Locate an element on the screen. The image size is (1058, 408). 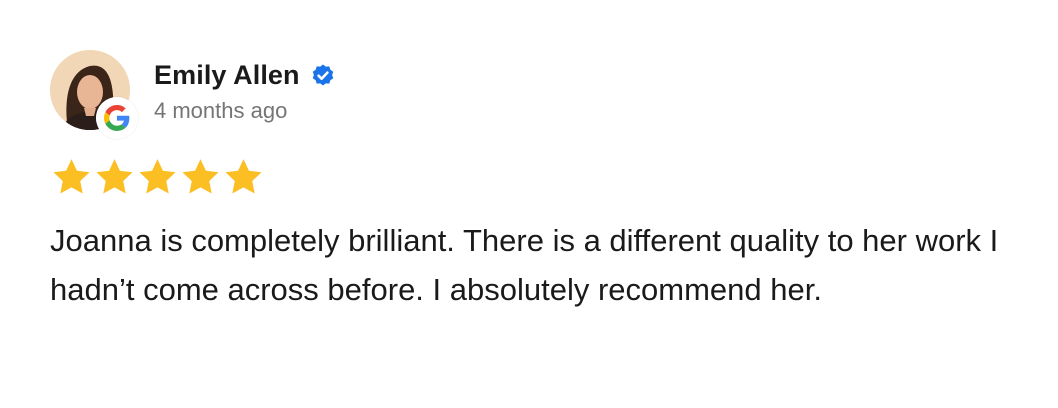
reviewer-meta: Emily Allen 4 months ago is located at coordinates (245, 91).